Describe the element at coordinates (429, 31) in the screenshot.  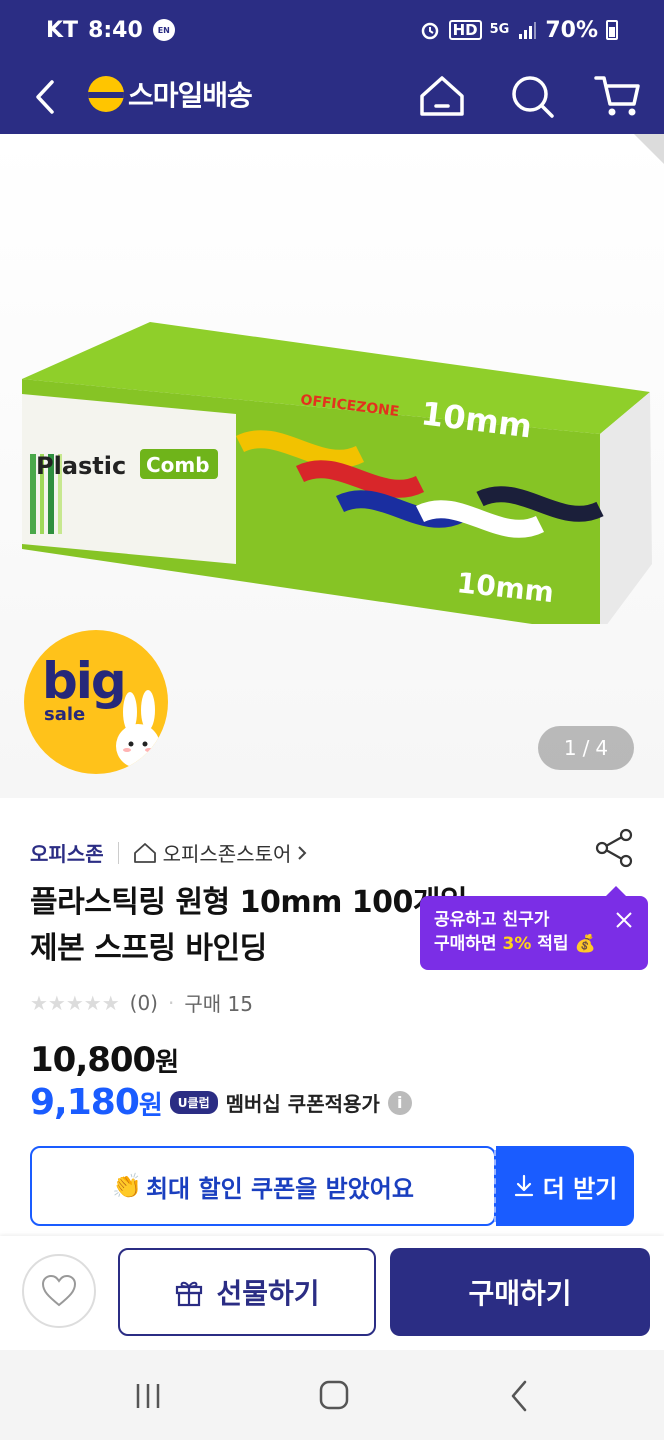
I see `alarm-icon` at that location.